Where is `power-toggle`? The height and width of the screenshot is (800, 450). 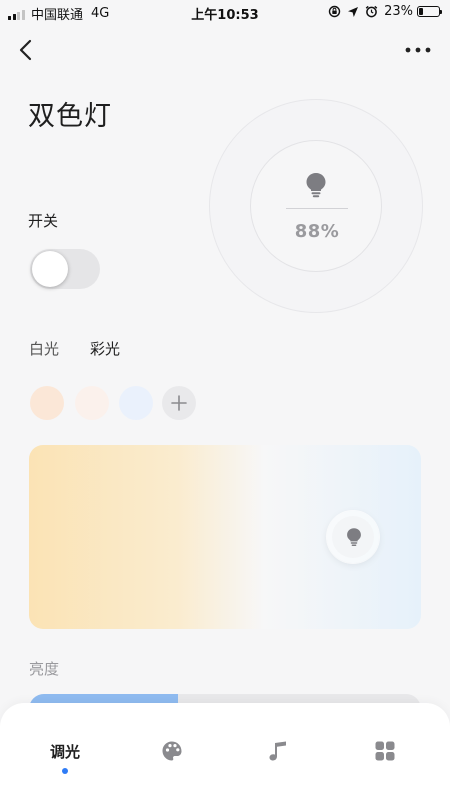 power-toggle is located at coordinates (65, 269).